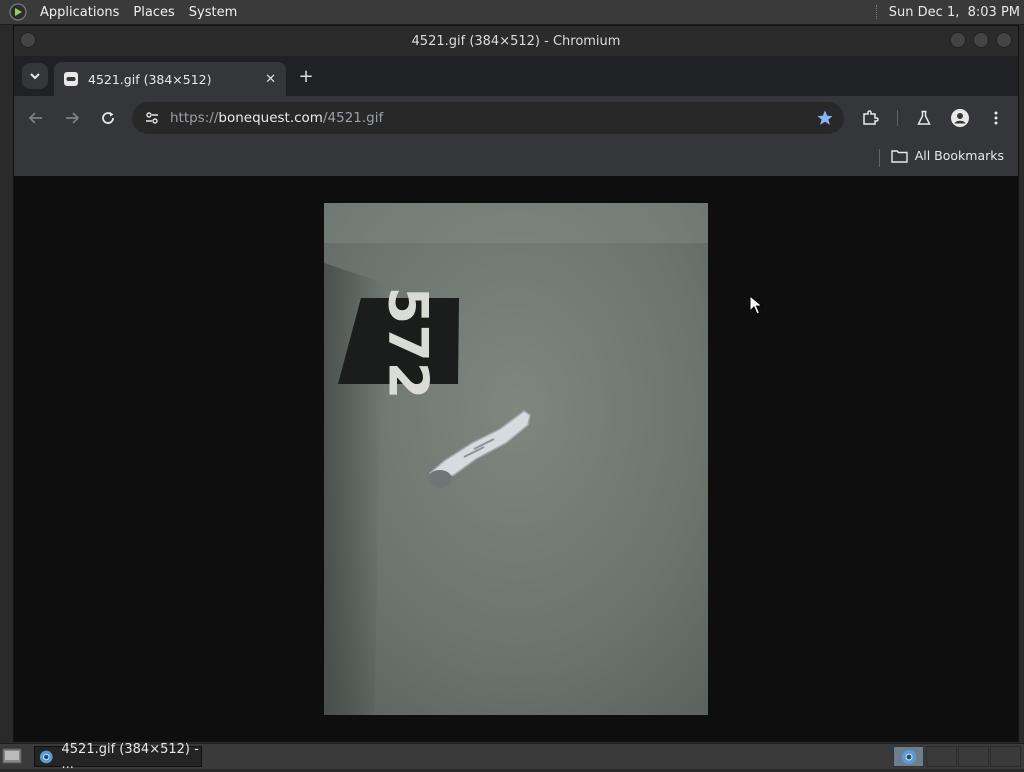 This screenshot has height=772, width=1024. I want to click on menu-button, so click(996, 118).